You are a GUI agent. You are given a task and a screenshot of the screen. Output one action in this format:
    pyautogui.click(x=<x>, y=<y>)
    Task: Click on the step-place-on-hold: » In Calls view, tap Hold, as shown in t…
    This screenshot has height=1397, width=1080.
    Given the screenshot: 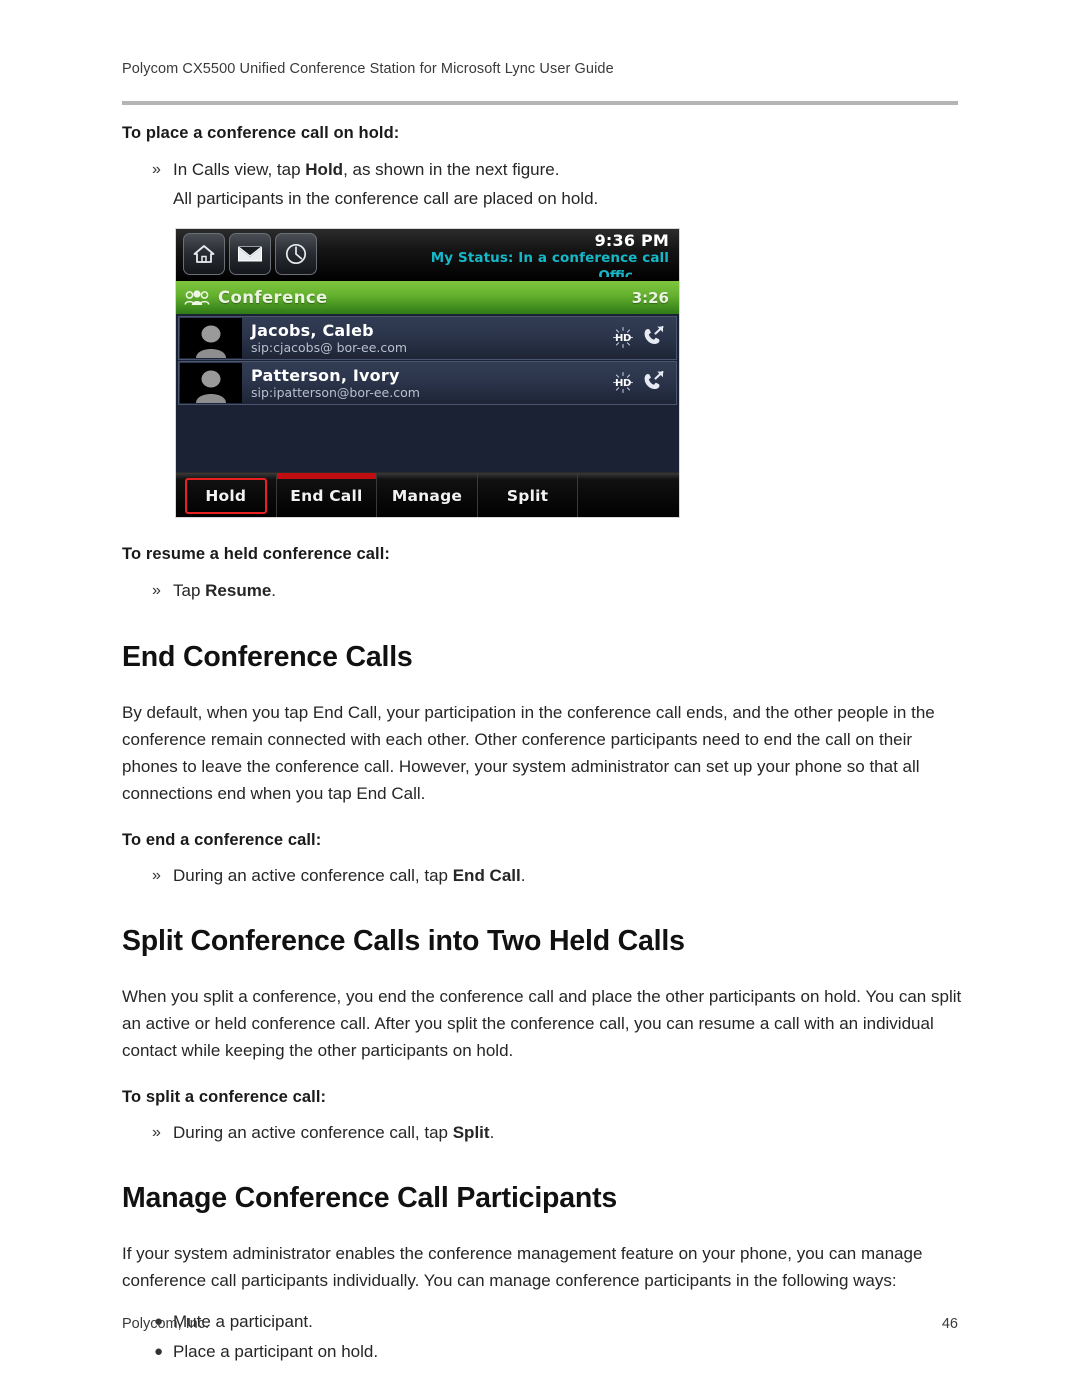 What is the action you would take?
    pyautogui.click(x=542, y=169)
    